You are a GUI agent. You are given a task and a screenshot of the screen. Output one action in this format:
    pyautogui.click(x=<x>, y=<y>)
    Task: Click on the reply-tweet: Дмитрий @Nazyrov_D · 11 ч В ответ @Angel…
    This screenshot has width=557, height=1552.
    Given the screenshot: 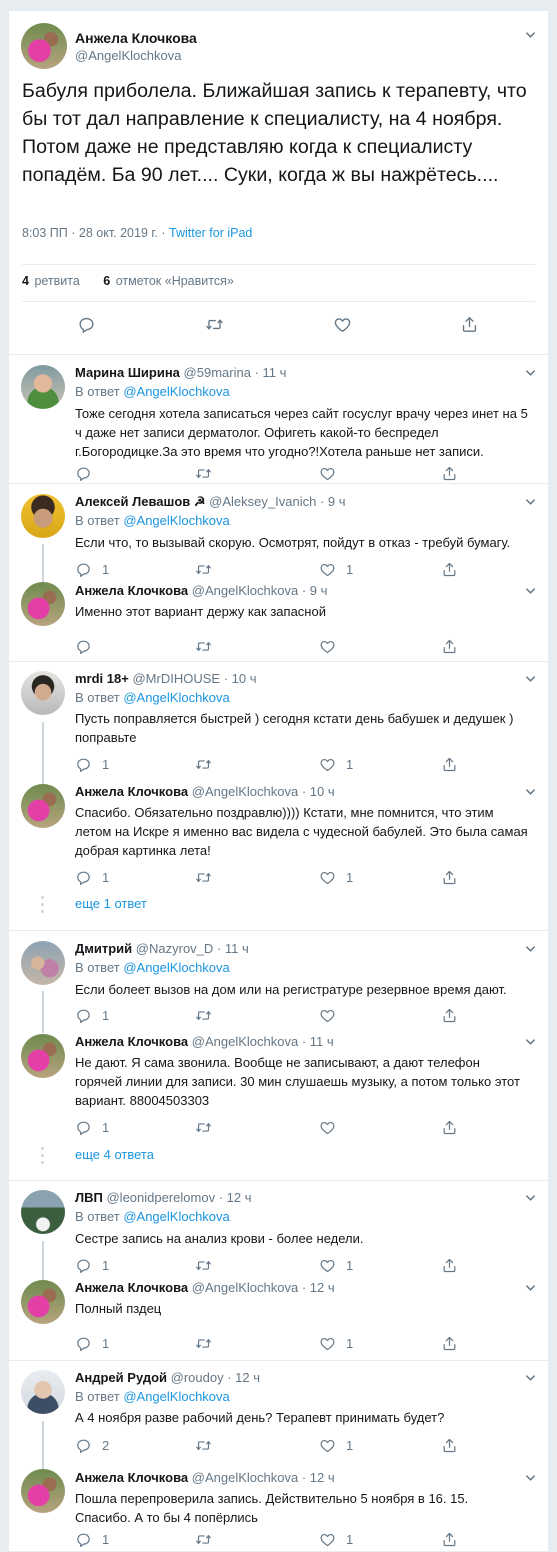 What is the action you would take?
    pyautogui.click(x=278, y=977)
    